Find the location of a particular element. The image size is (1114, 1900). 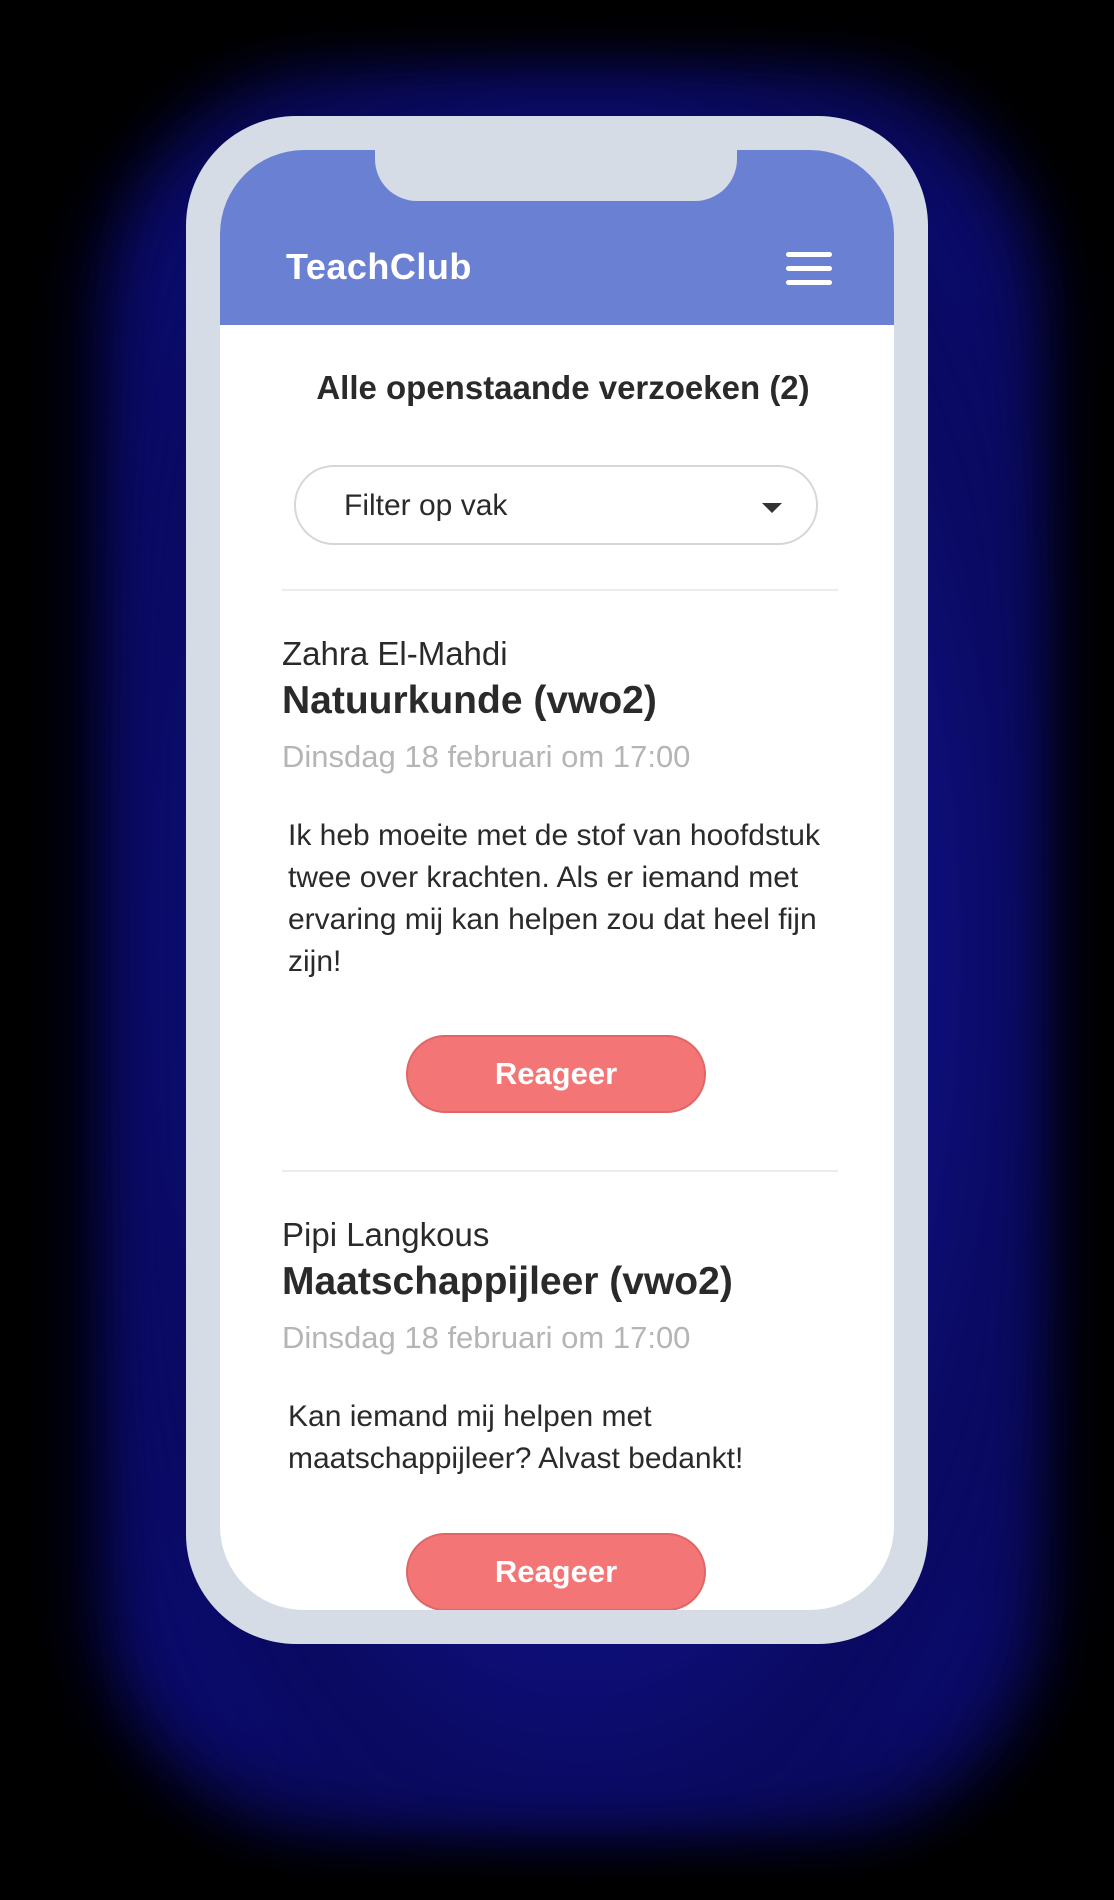

hamburger-menu-icon is located at coordinates (809, 269).